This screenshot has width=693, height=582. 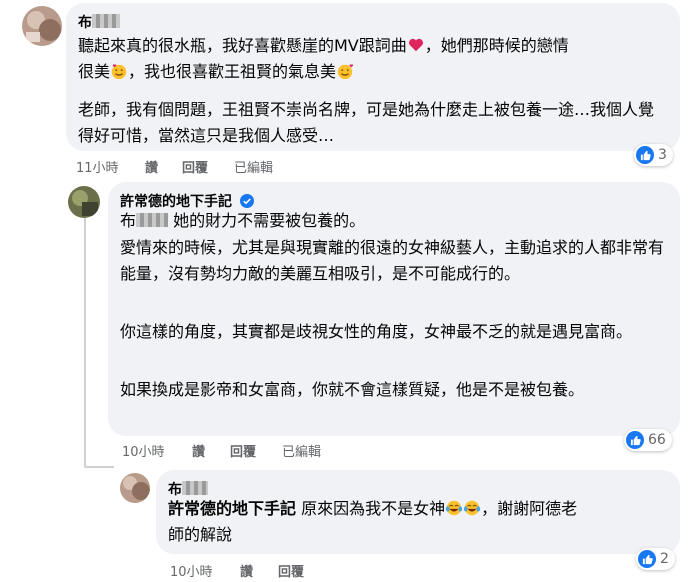 I want to click on reaction-count: 3, so click(x=653, y=155).